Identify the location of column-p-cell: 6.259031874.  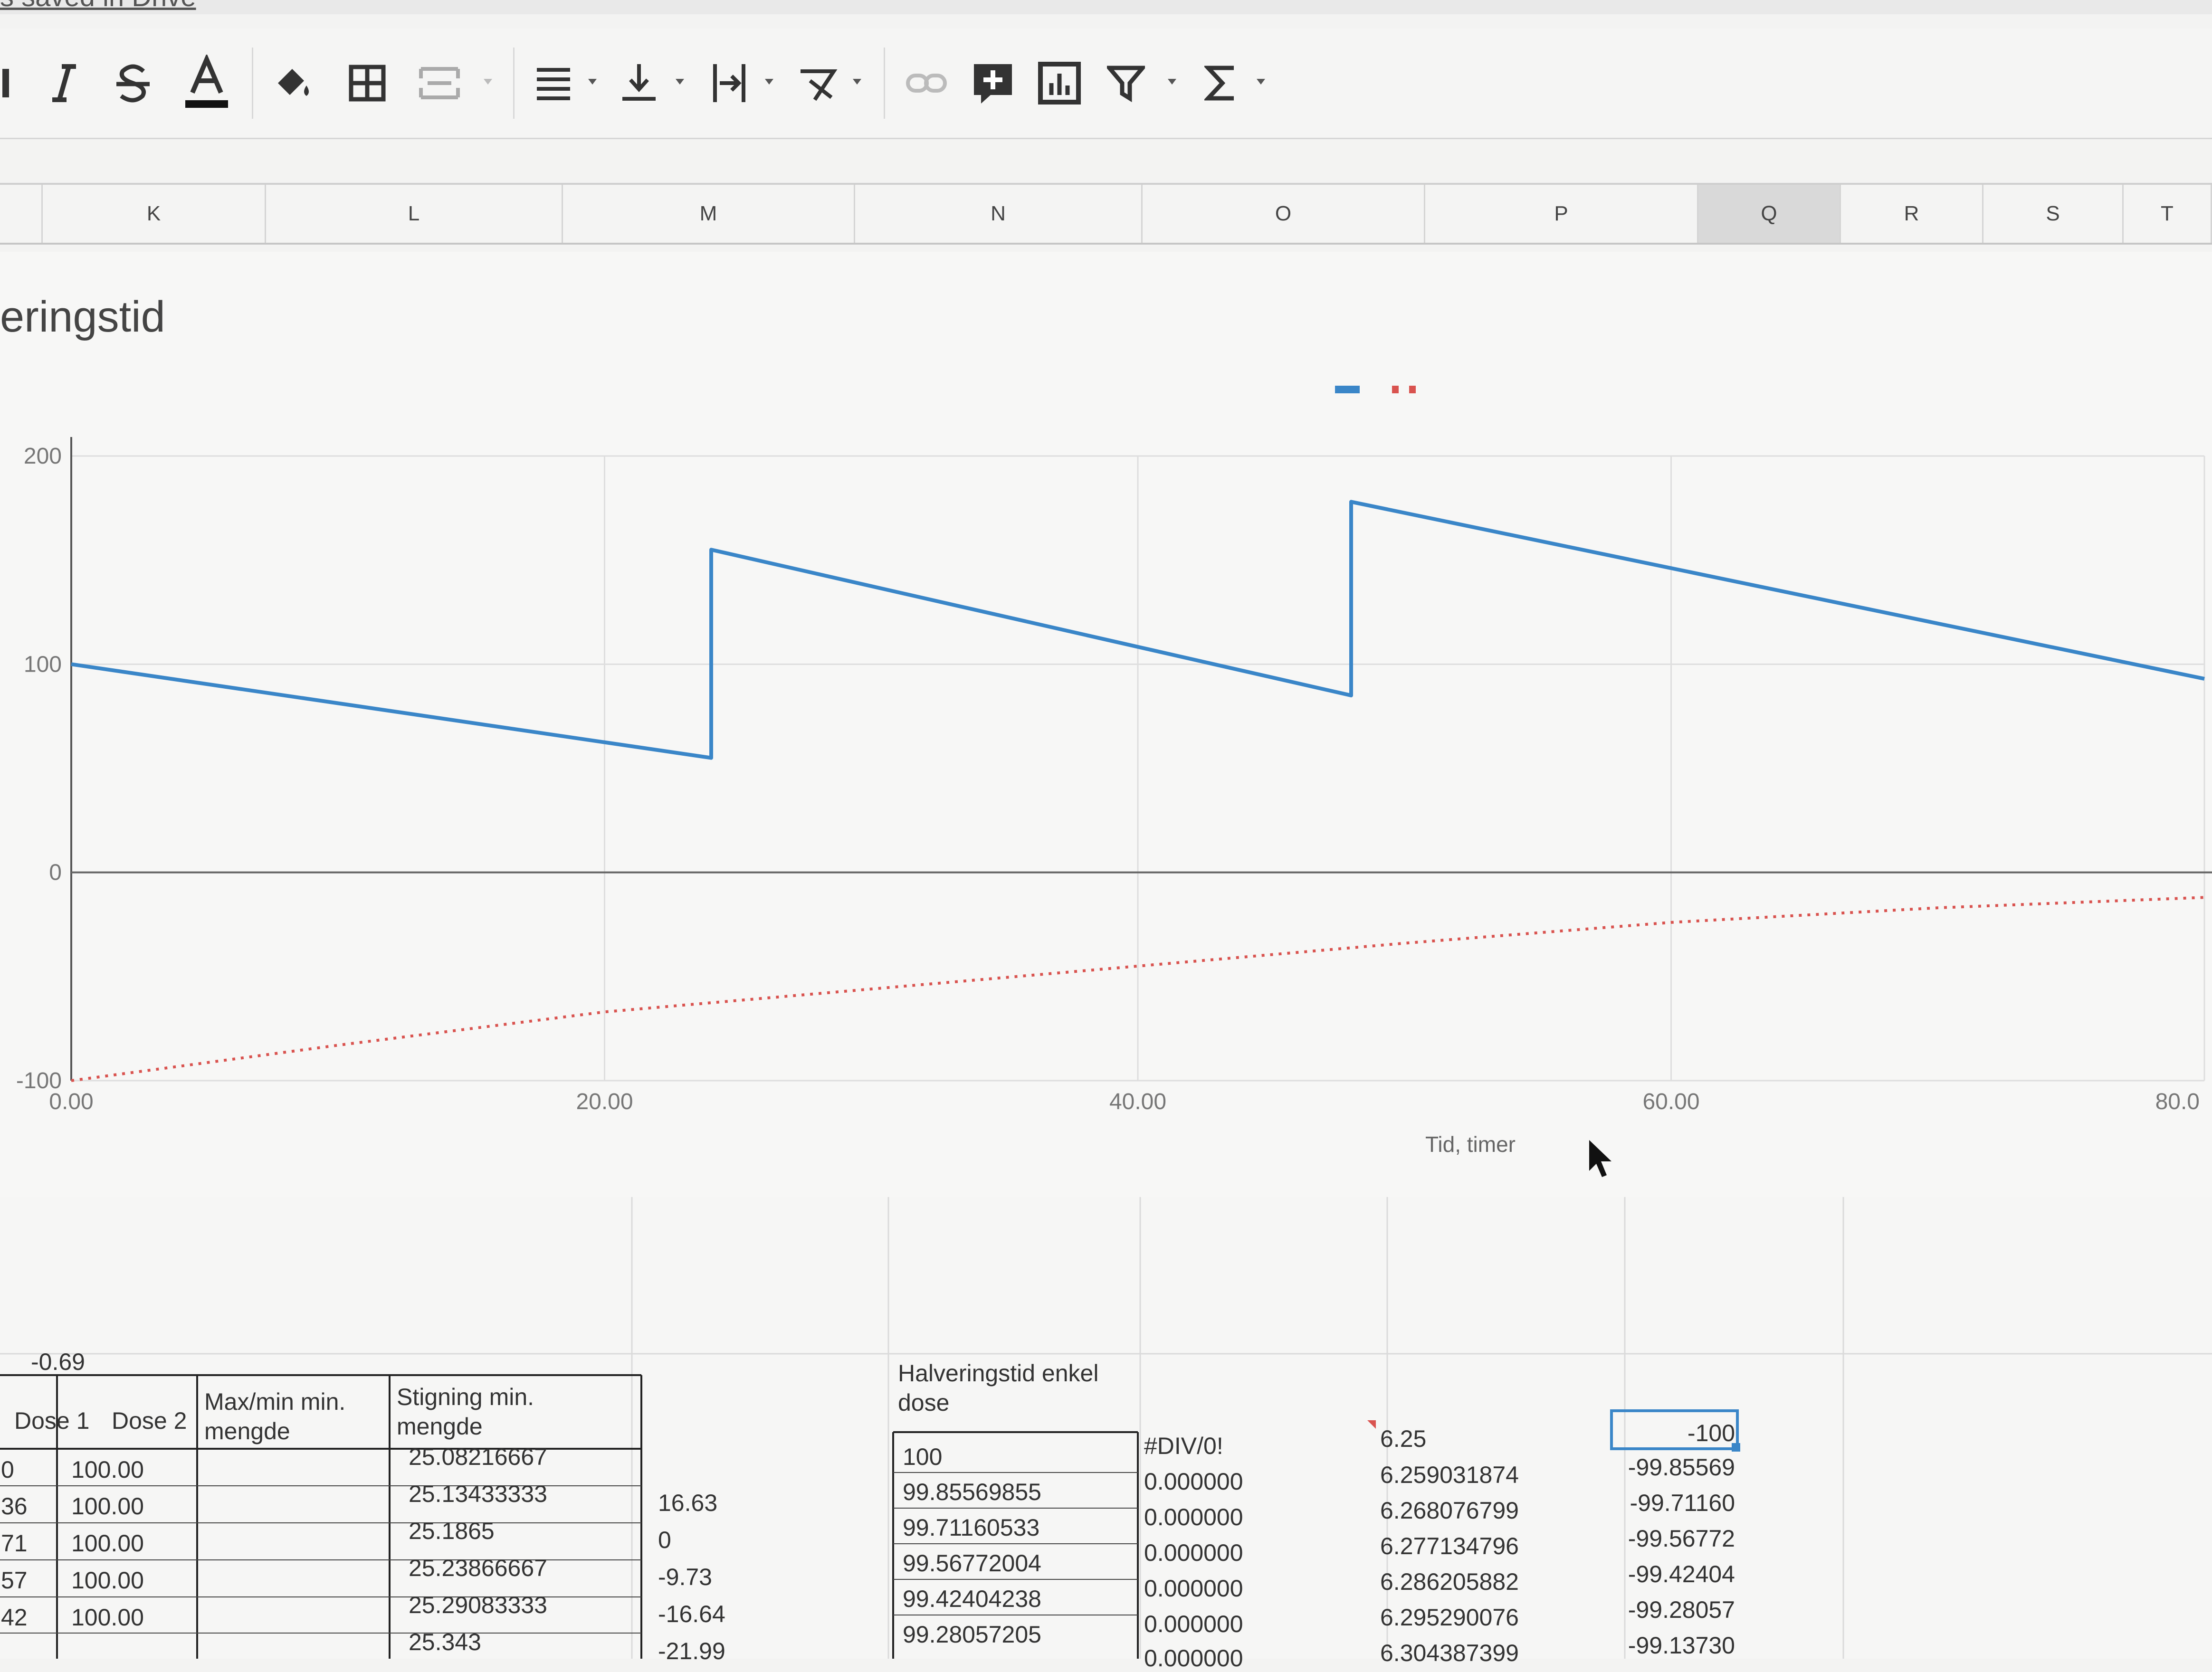
(1450, 1475).